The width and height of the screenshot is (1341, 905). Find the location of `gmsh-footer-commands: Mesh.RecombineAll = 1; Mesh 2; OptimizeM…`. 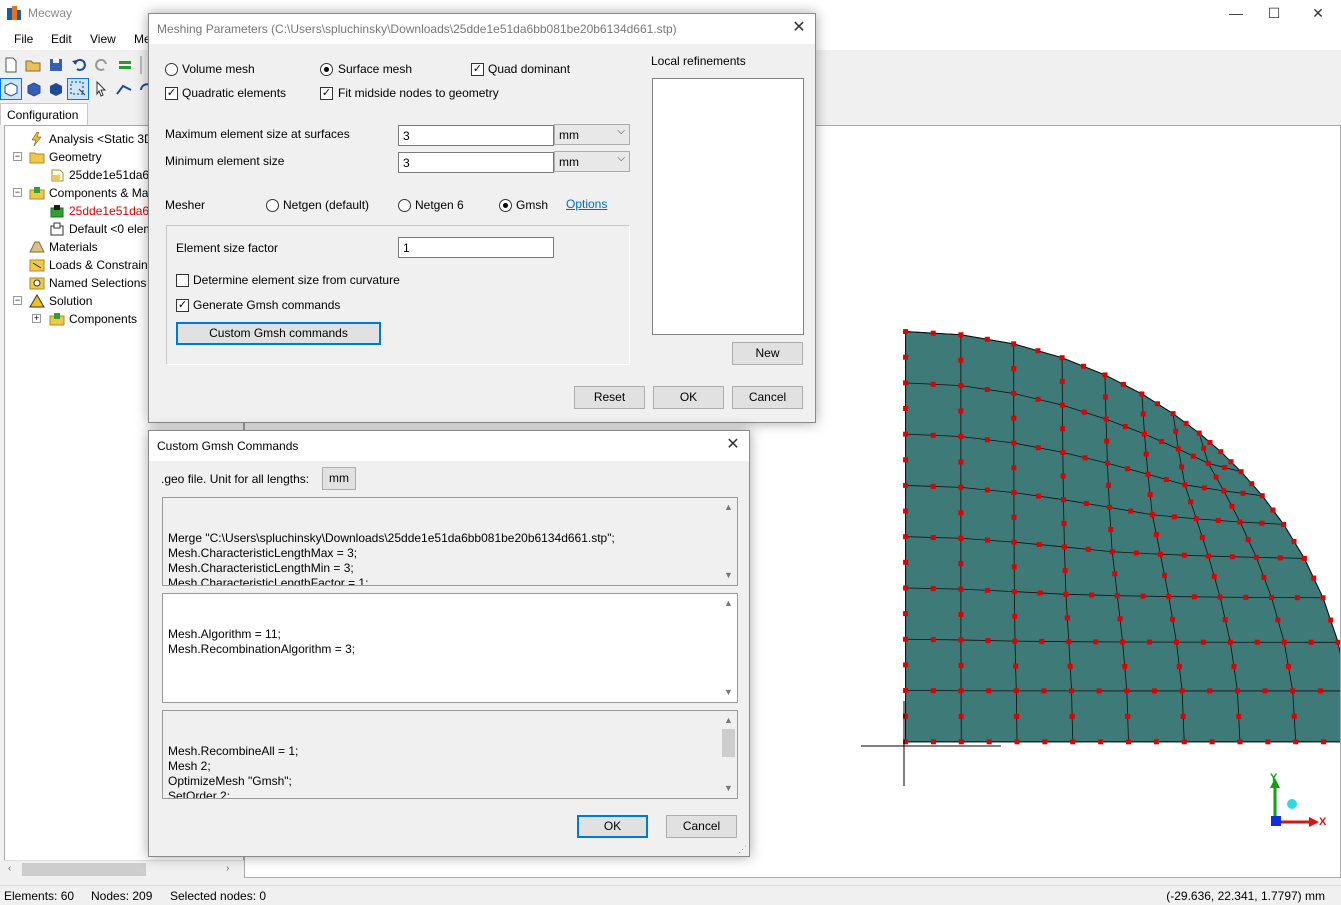

gmsh-footer-commands: Mesh.RecombineAll = 1; Mesh 2; OptimizeM… is located at coordinates (450, 754).